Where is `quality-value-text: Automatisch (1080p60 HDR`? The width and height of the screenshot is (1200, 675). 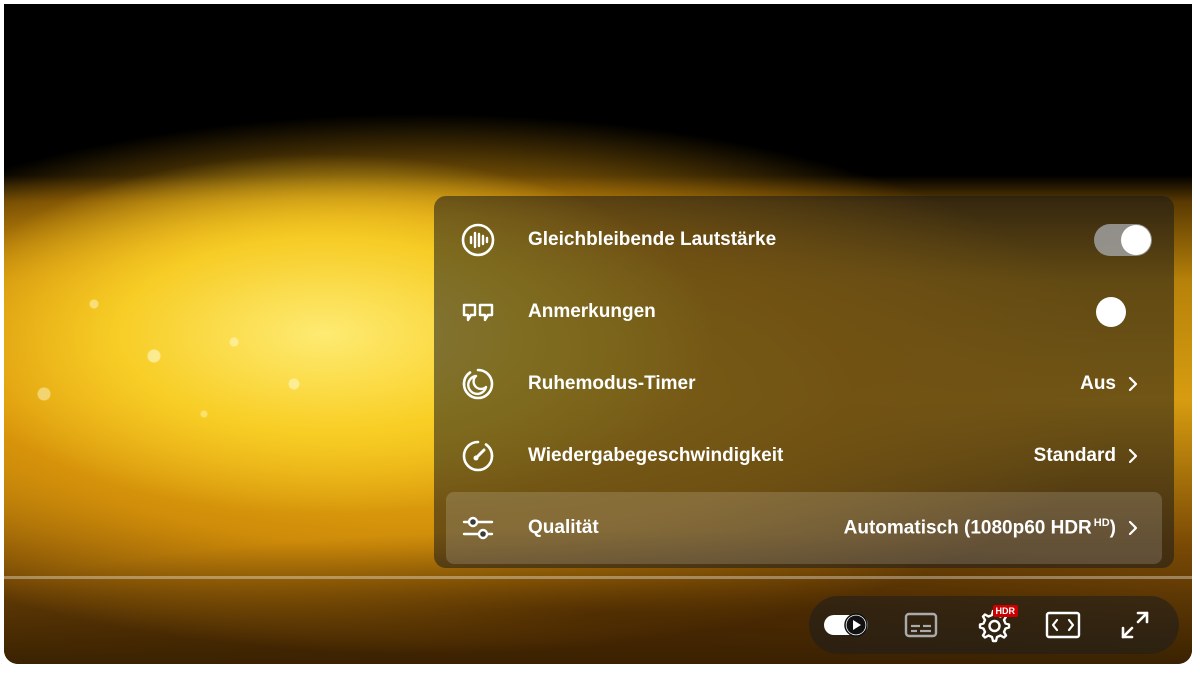 quality-value-text: Automatisch (1080p60 HDR is located at coordinates (967, 528).